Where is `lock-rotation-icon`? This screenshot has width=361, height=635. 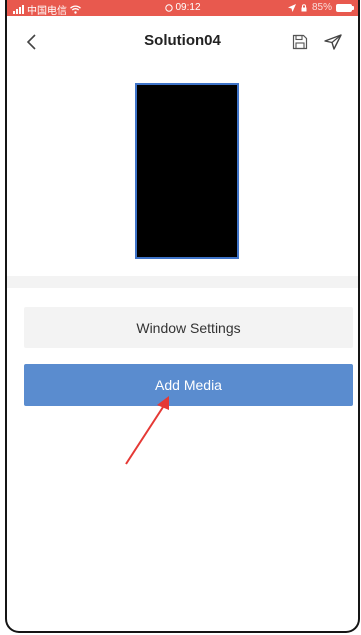
lock-rotation-icon is located at coordinates (304, 7).